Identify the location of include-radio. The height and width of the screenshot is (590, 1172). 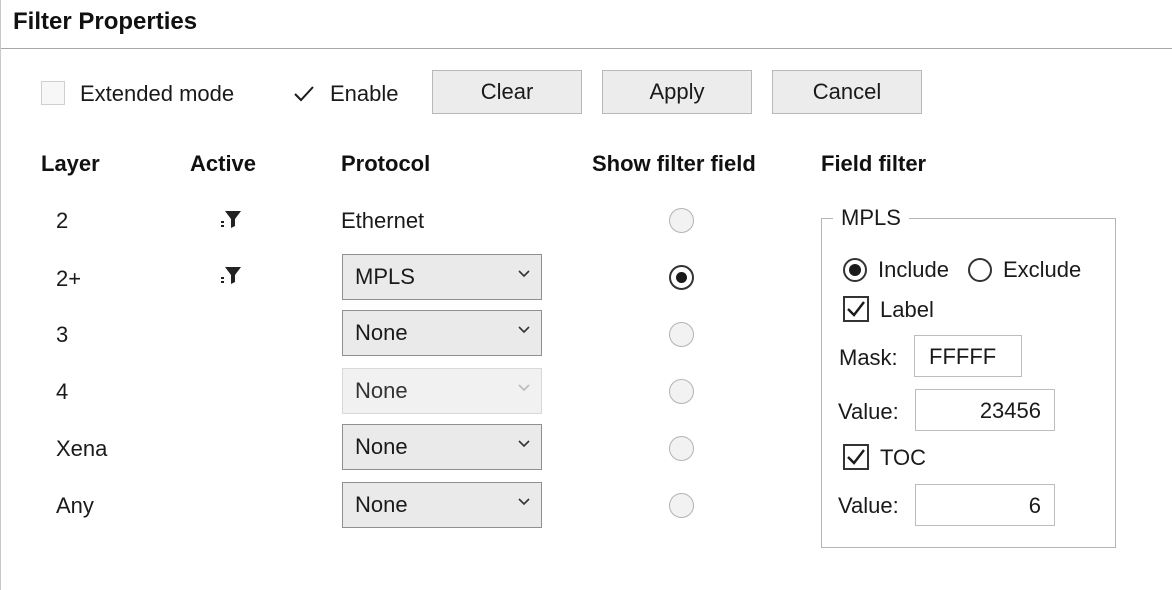
(855, 270).